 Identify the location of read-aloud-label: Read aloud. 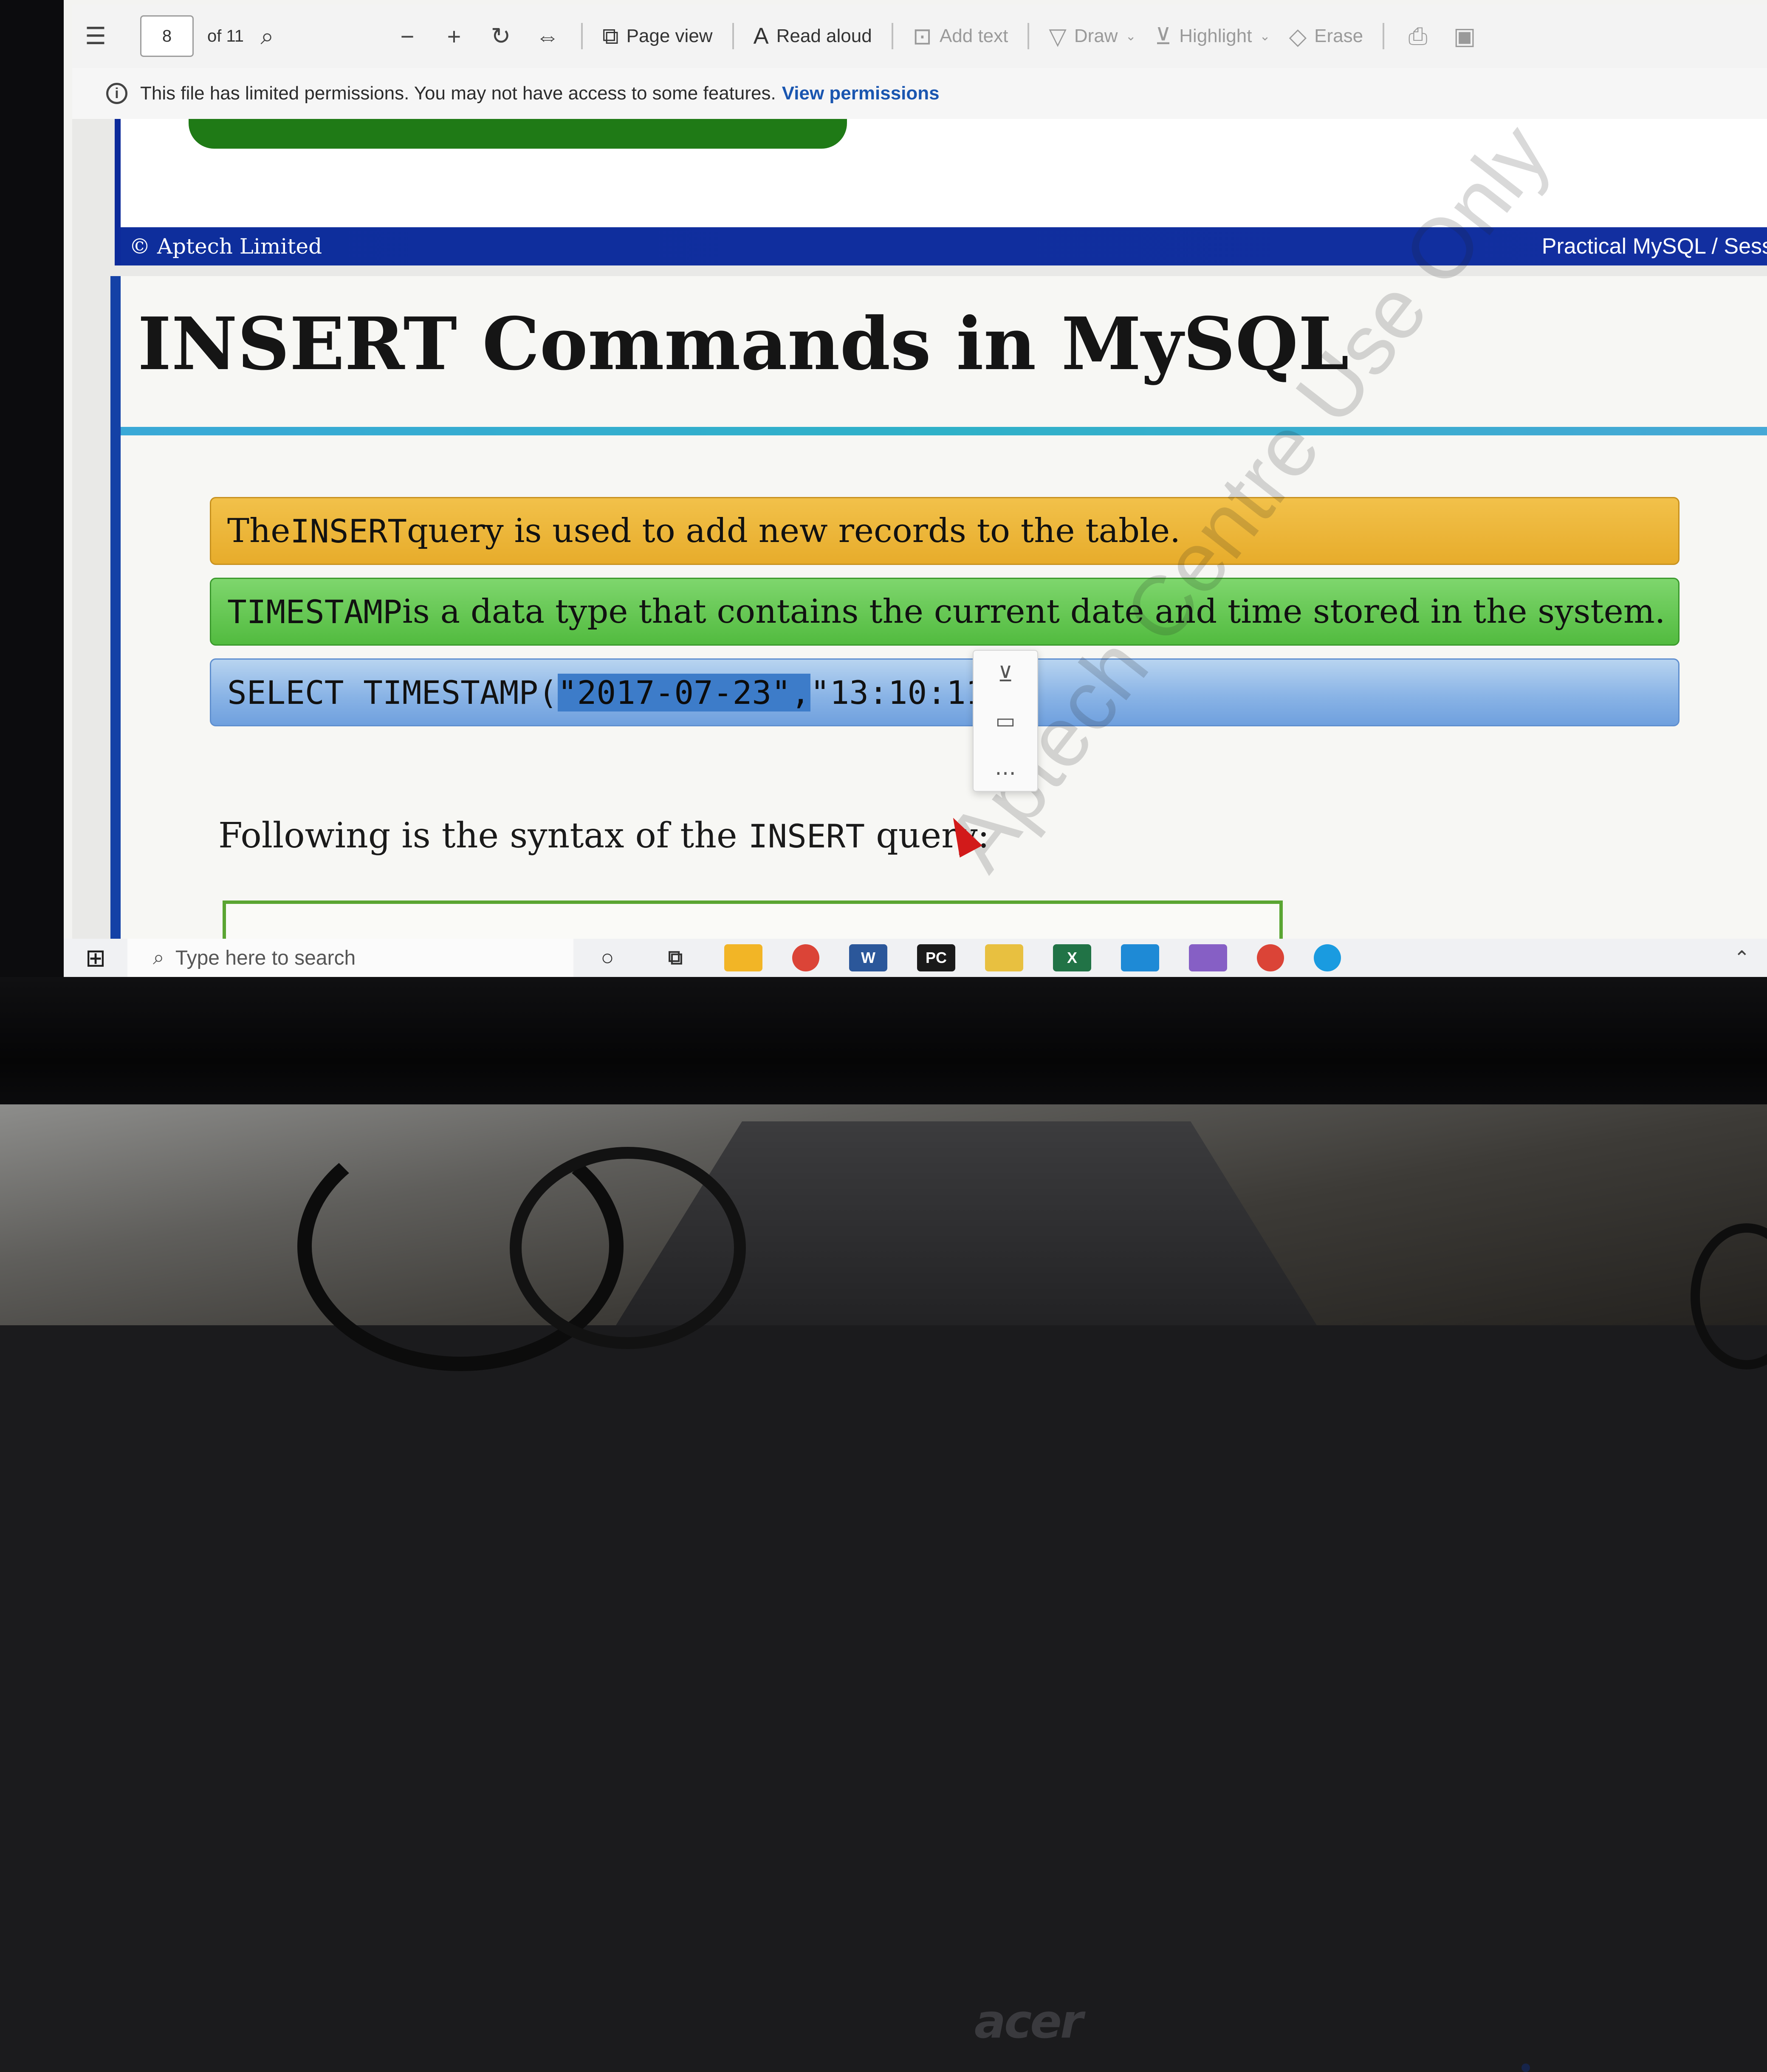
(824, 36).